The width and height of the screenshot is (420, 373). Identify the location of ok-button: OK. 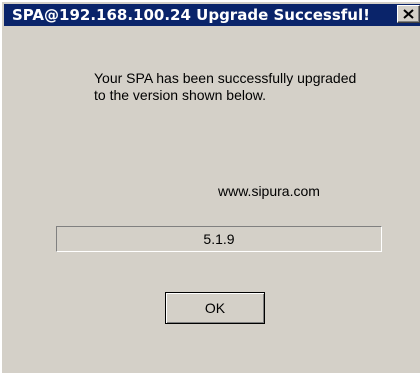
(215, 308).